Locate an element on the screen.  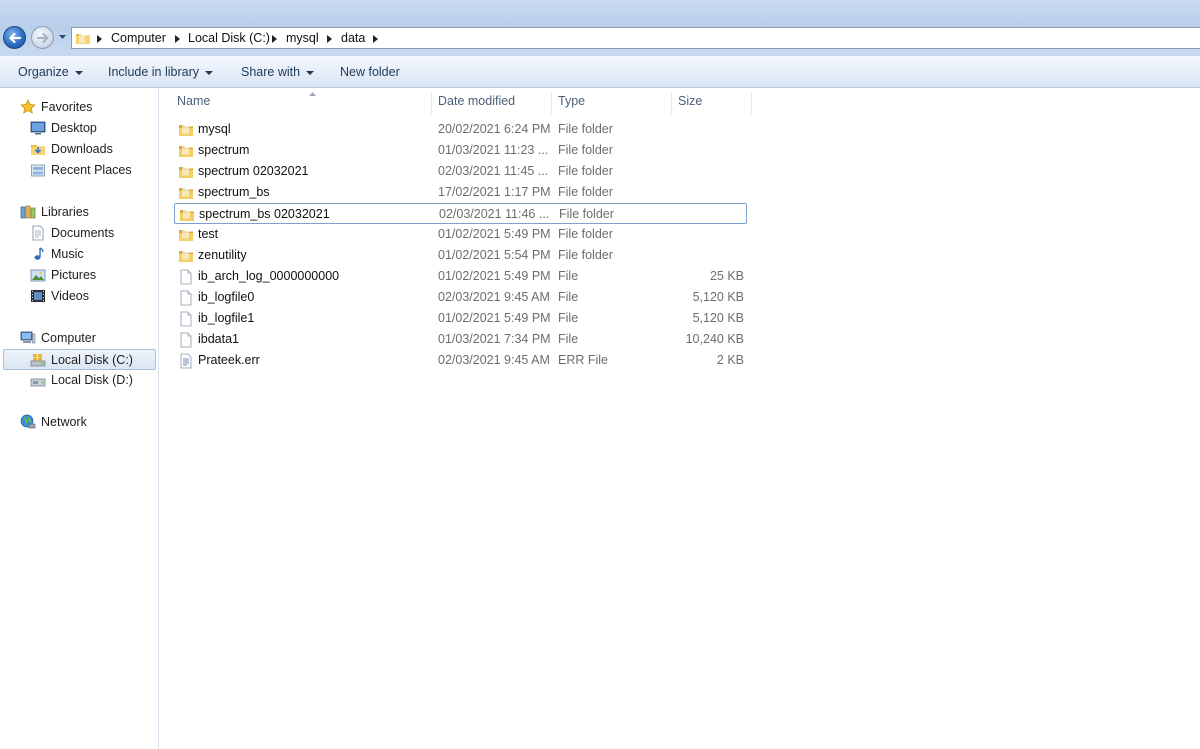
share-with-button: Share with is located at coordinates (278, 72).